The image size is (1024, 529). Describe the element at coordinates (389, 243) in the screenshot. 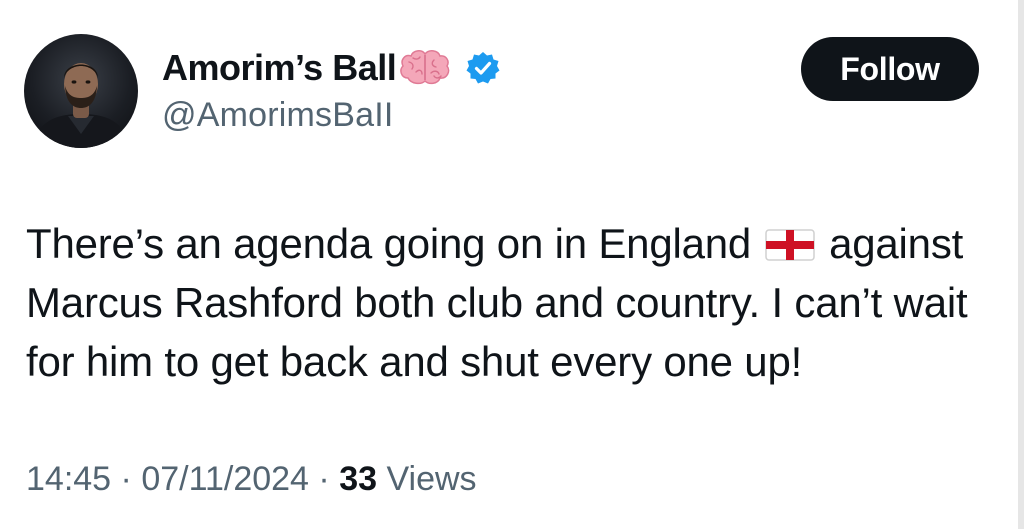

I see `tweet-text-part-1: There’s an agenda going on in England` at that location.